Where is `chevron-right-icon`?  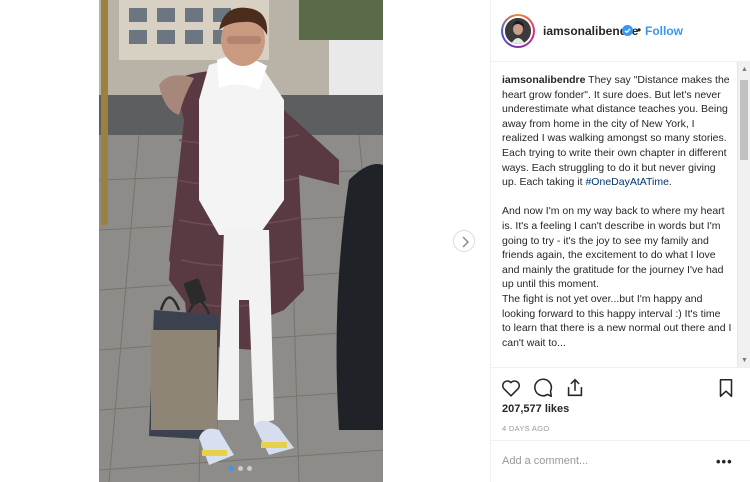 chevron-right-icon is located at coordinates (466, 242).